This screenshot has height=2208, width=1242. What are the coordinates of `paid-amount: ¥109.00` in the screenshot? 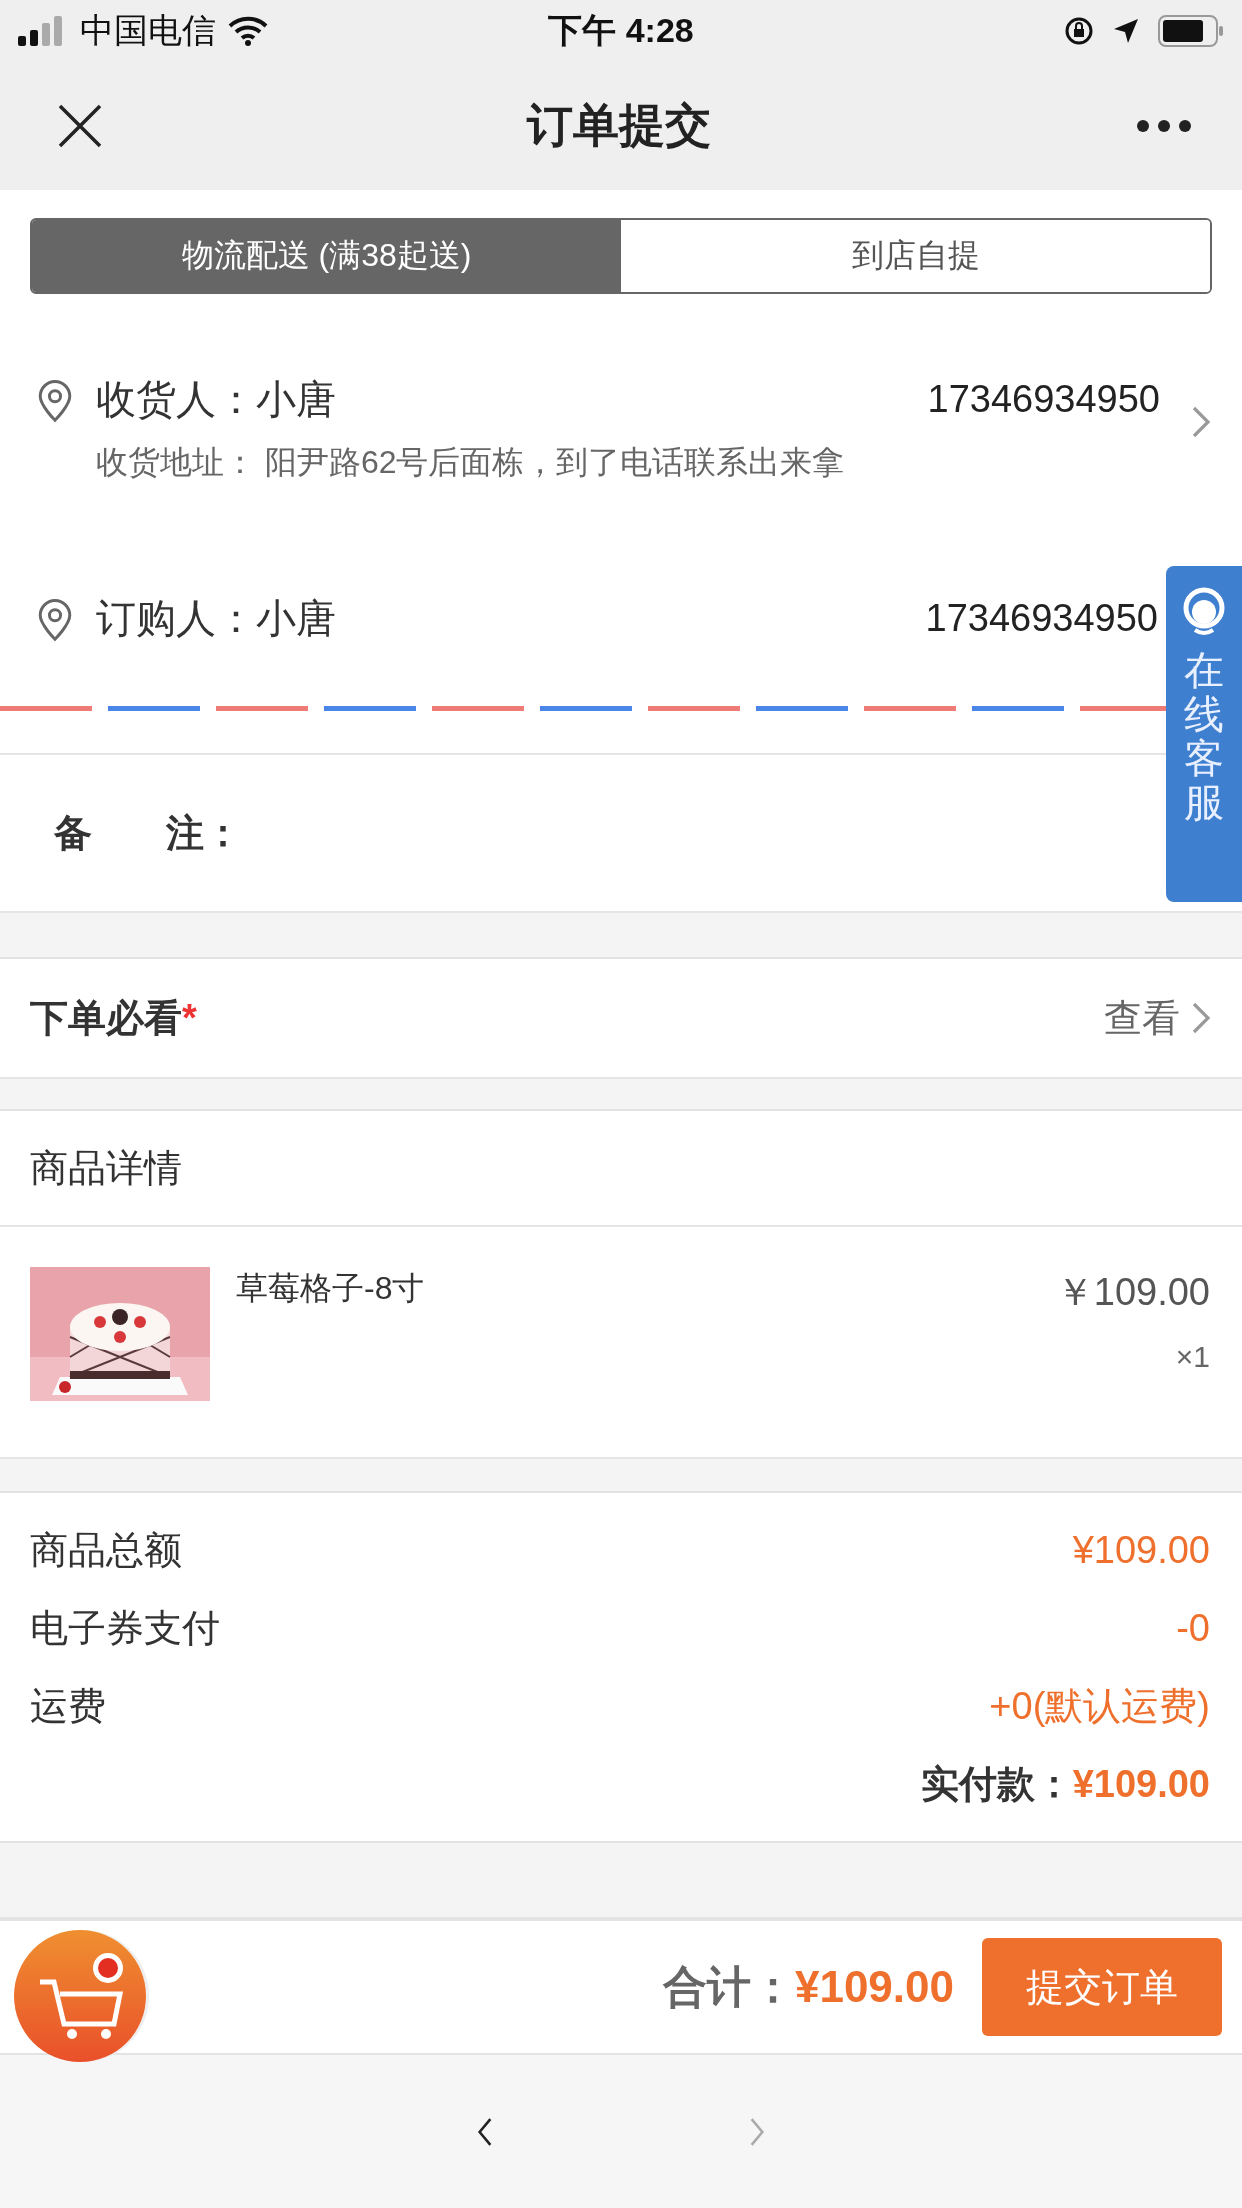 It's located at (1141, 1784).